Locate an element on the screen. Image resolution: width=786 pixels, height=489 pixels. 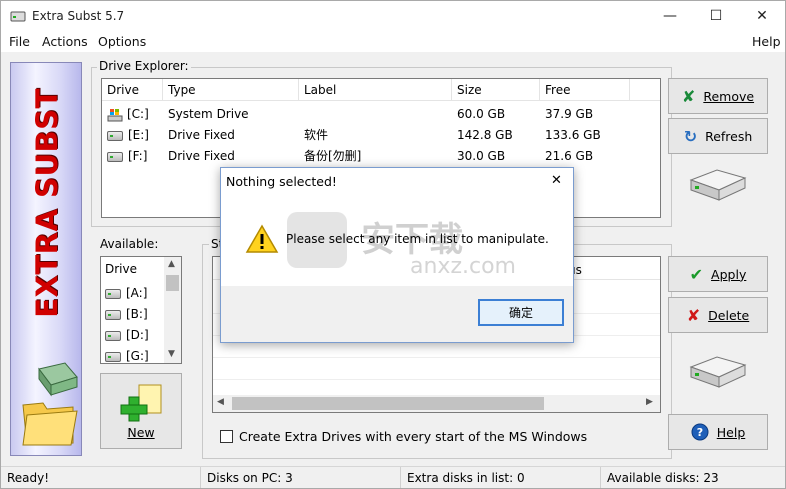
drive-folder-icon is located at coordinates (50, 404).